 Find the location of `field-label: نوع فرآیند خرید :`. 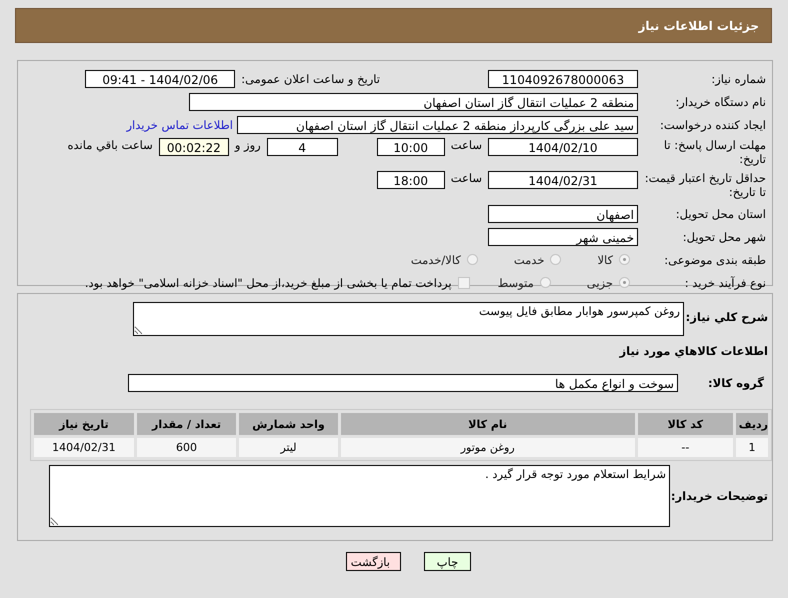

field-label: نوع فرآیند خرید : is located at coordinates (725, 283).